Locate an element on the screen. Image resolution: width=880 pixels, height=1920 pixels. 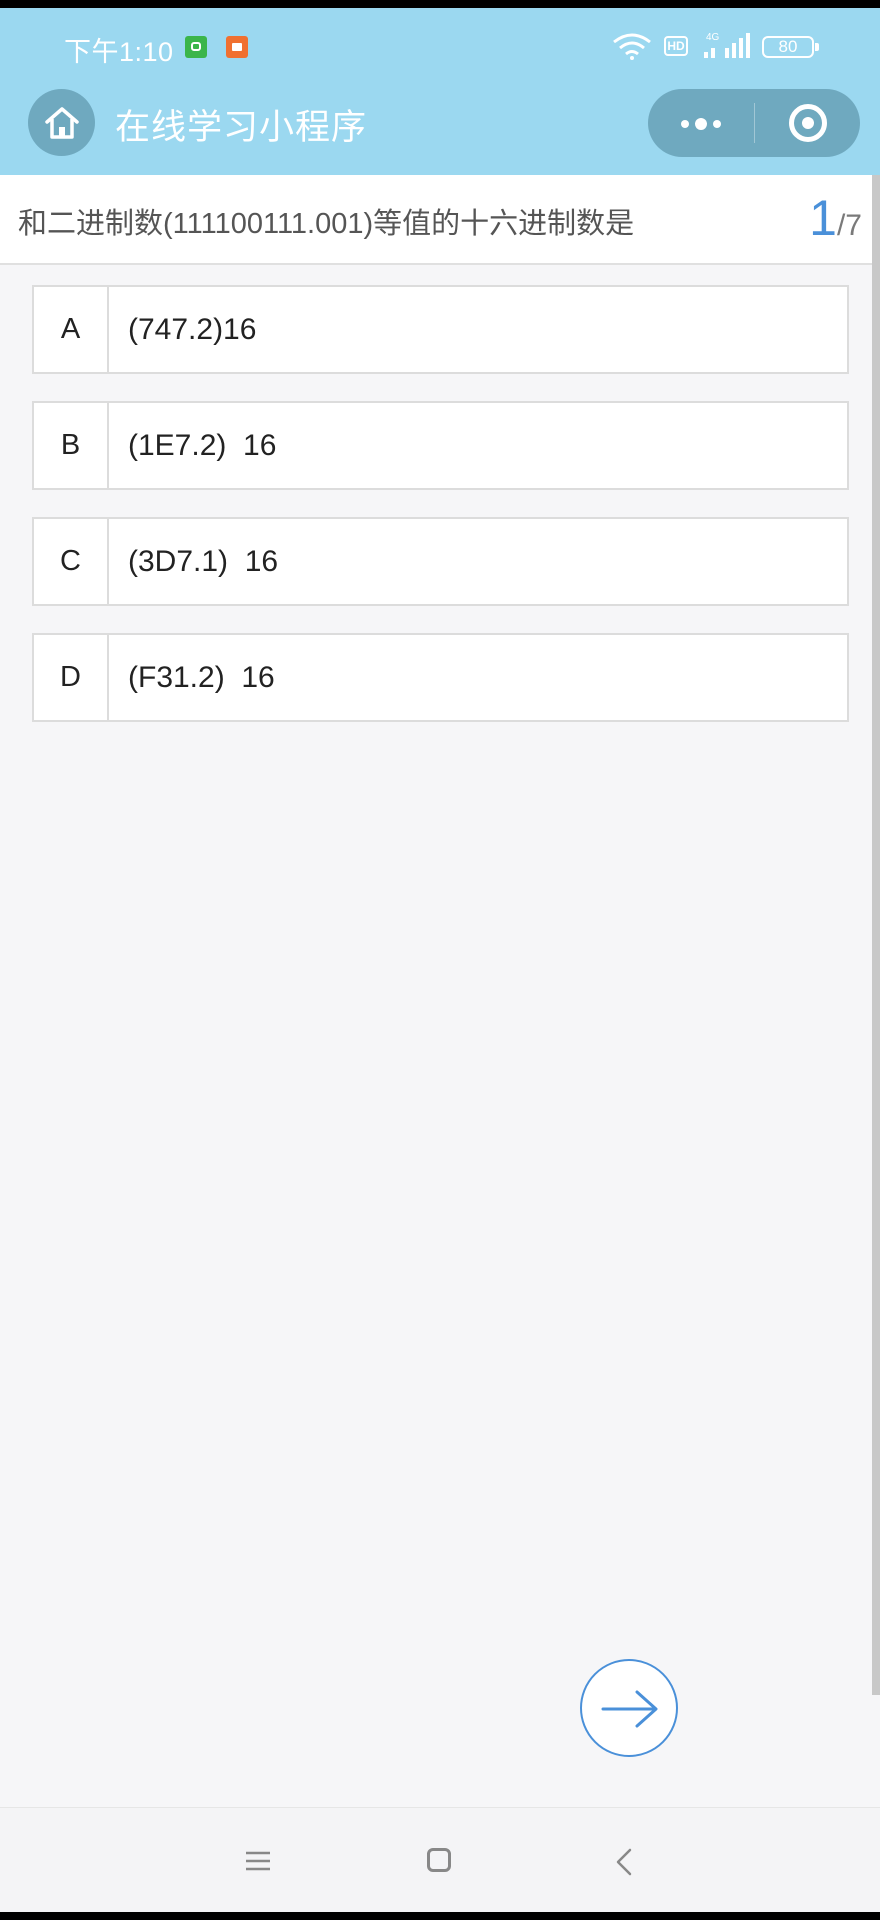
question-bar: 和二进制数(111100111.001)等值的十六进制数是 1/7 is located at coordinates (436, 220).